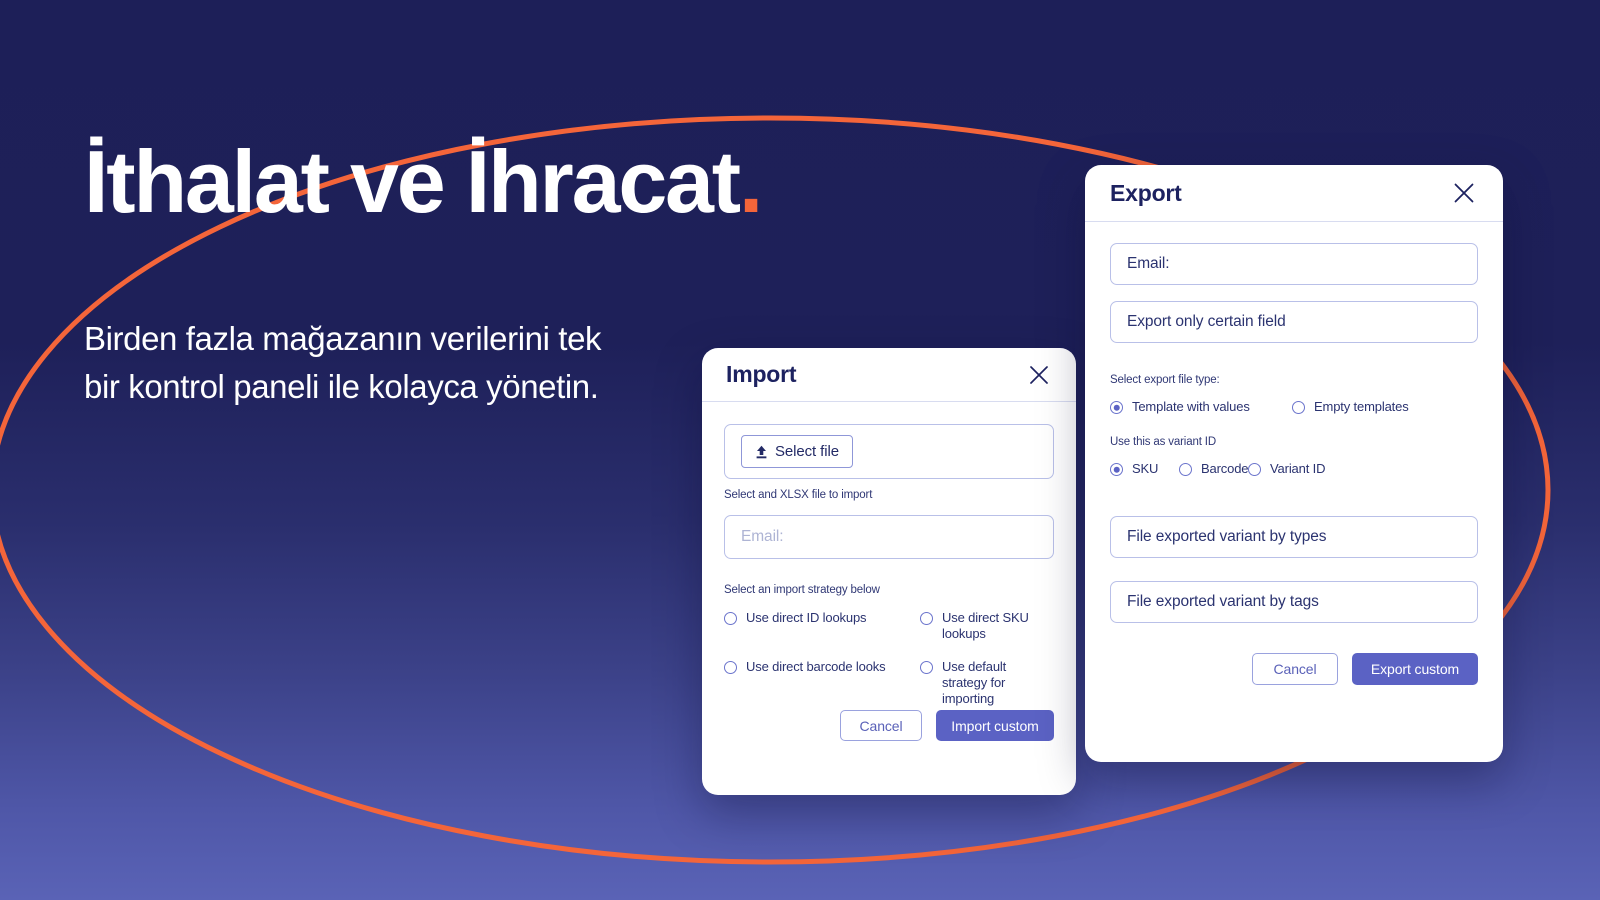 Image resolution: width=1600 pixels, height=900 pixels. I want to click on export-variant-id-label: Use this as variant ID, so click(1163, 442).